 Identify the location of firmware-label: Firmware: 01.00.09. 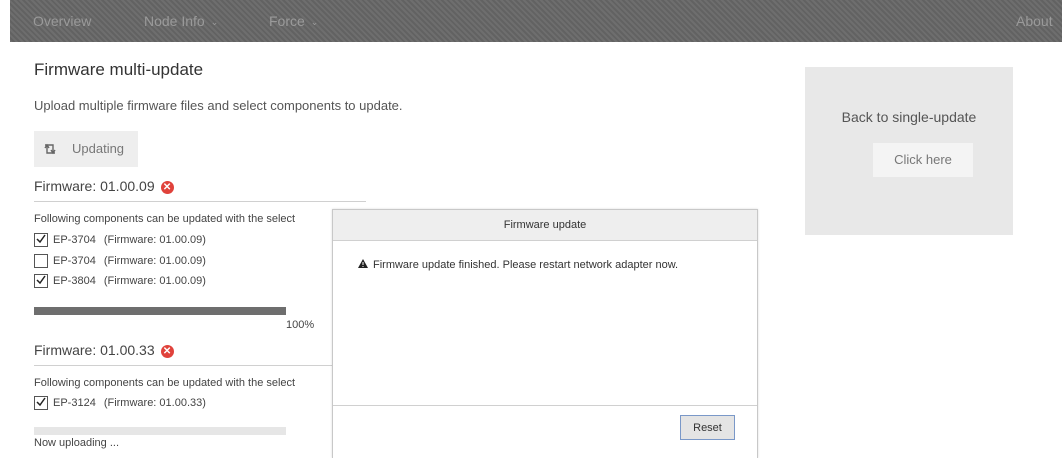
(94, 186).